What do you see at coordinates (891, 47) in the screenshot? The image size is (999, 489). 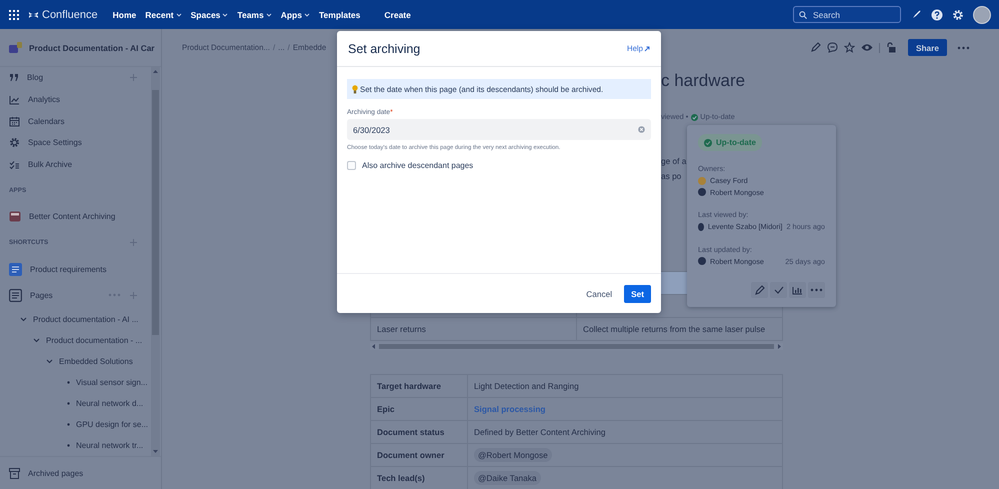 I see `unlock-icon` at bounding box center [891, 47].